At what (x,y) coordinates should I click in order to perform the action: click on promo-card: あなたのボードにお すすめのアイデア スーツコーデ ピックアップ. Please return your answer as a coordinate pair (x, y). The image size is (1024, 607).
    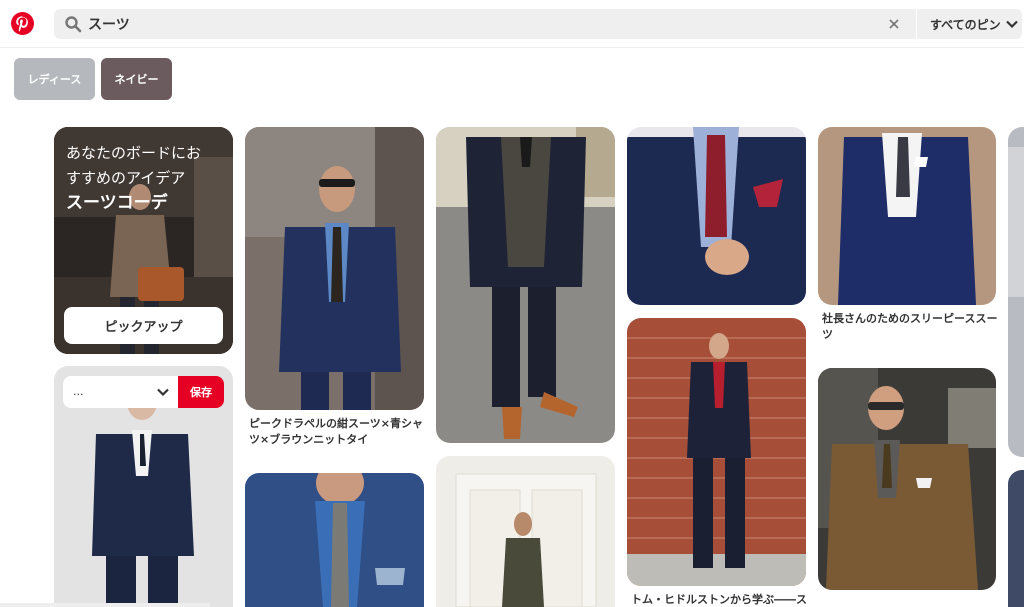
    Looking at the image, I should click on (143, 240).